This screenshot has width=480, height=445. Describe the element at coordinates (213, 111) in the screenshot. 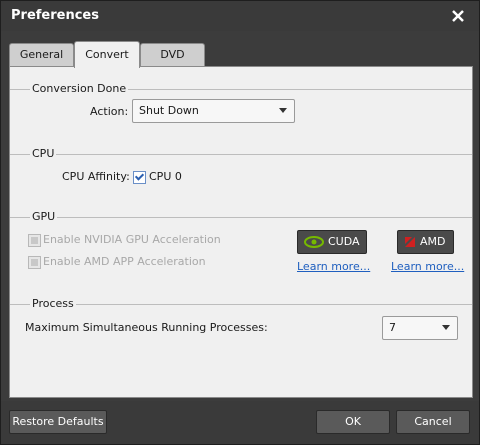

I see `action-select: Shut Down` at that location.